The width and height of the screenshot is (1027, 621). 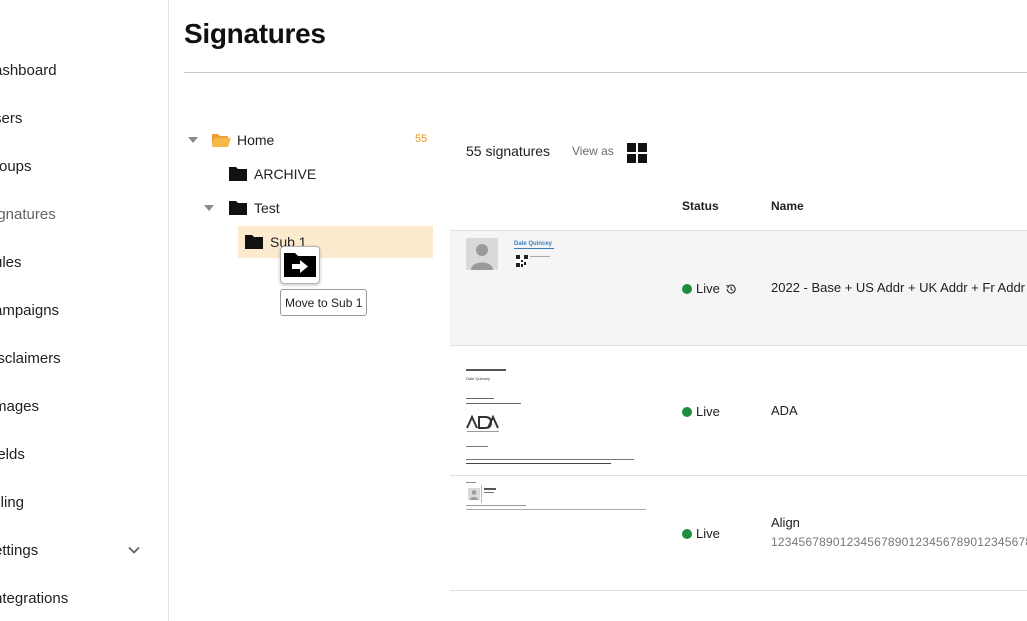 What do you see at coordinates (84, 454) in the screenshot?
I see `sidebar-item-fields: ields` at bounding box center [84, 454].